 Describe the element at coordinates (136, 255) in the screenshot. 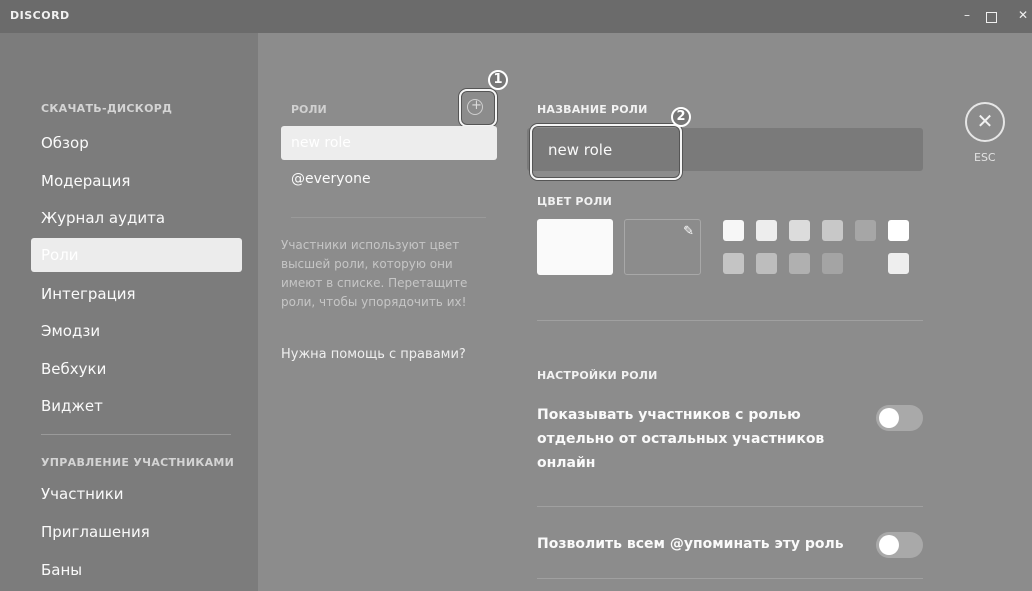

I see `sidebar-item-roles: Роли` at that location.